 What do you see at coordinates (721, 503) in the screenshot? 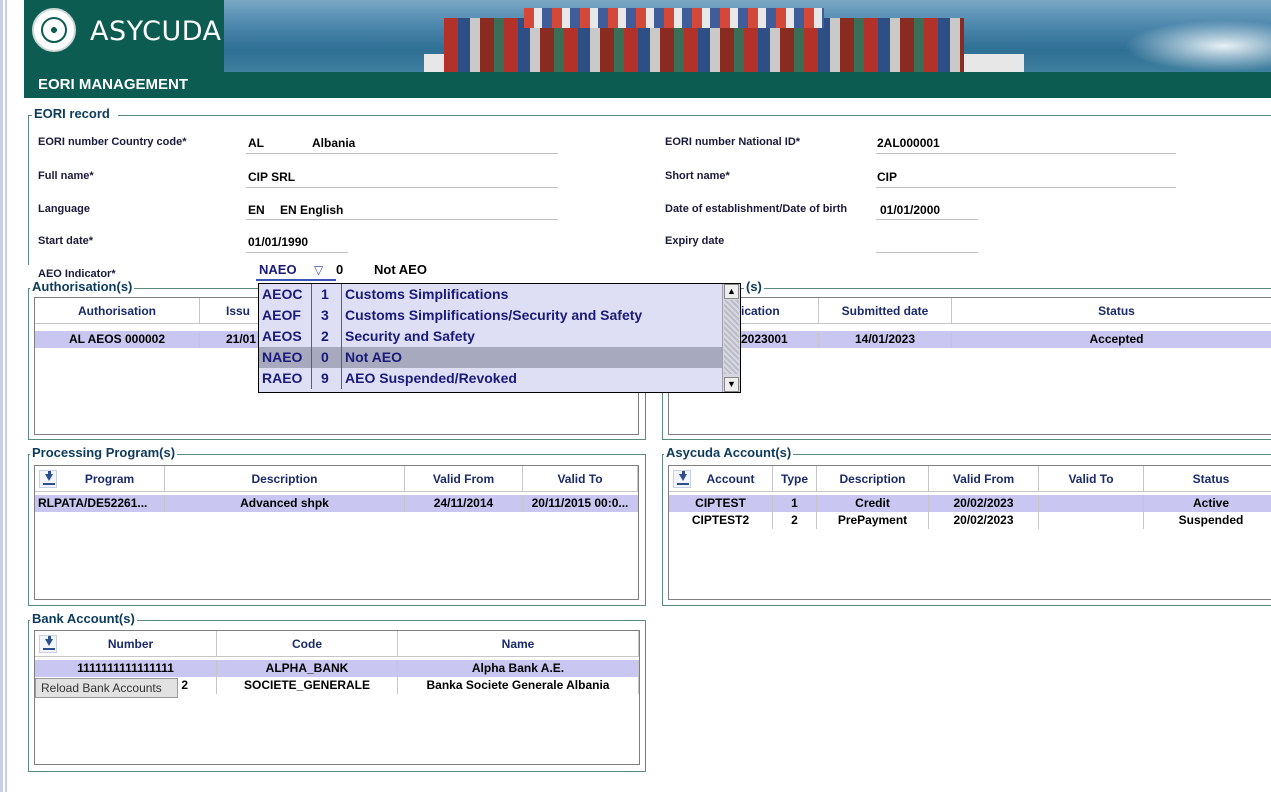
I see `table-cell: CIPTEST` at bounding box center [721, 503].